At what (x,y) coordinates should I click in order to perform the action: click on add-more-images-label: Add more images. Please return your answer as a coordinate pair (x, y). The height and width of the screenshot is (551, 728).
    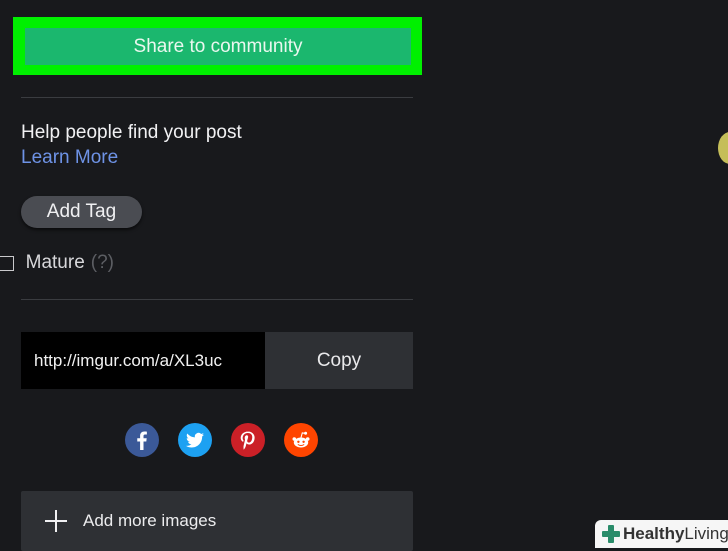
    Looking at the image, I should click on (150, 520).